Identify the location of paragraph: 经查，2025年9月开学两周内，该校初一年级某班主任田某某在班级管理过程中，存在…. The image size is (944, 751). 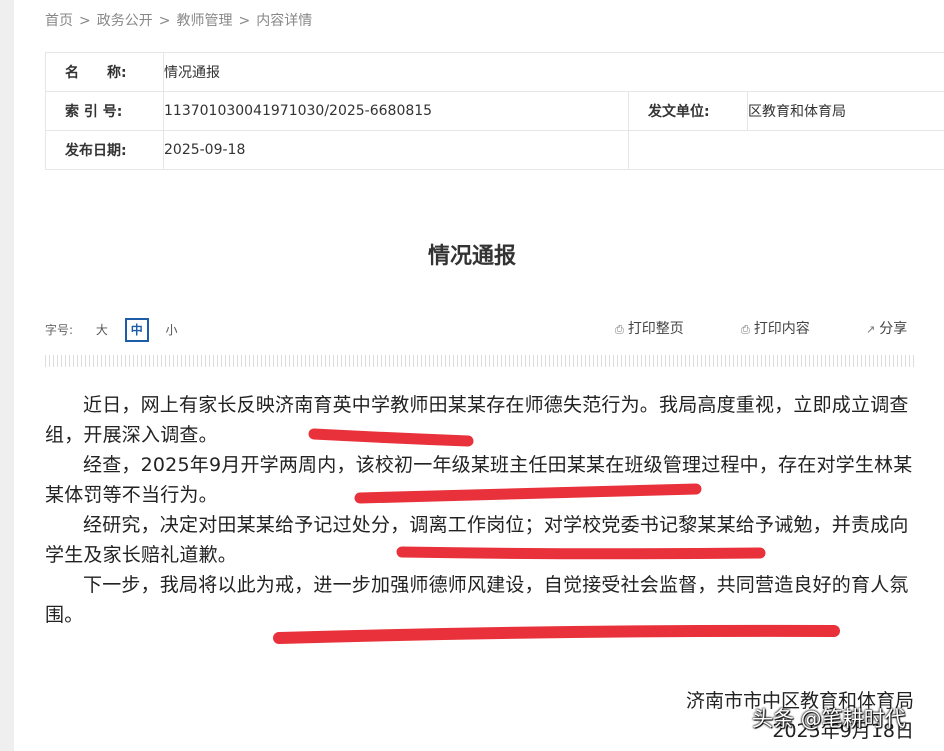
(479, 480).